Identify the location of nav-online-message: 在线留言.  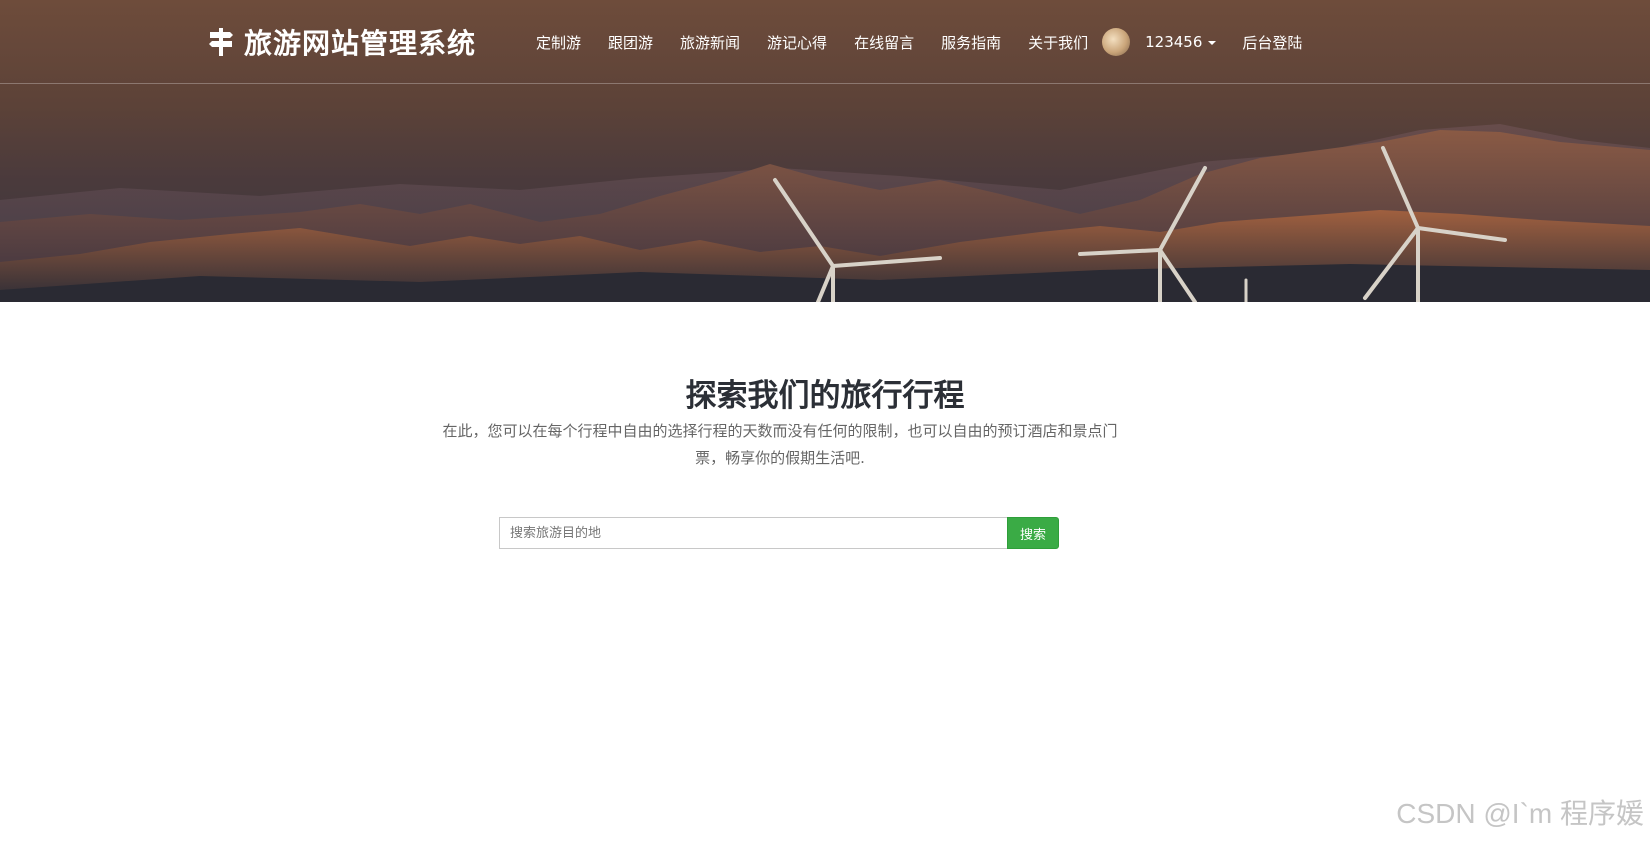
(884, 42).